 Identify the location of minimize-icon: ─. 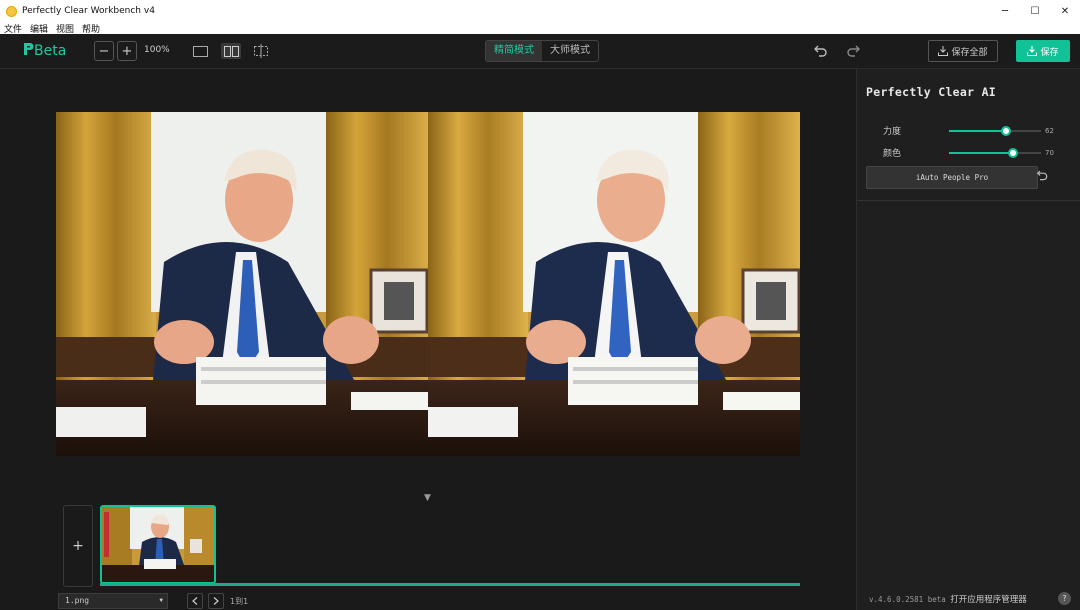
(1005, 11).